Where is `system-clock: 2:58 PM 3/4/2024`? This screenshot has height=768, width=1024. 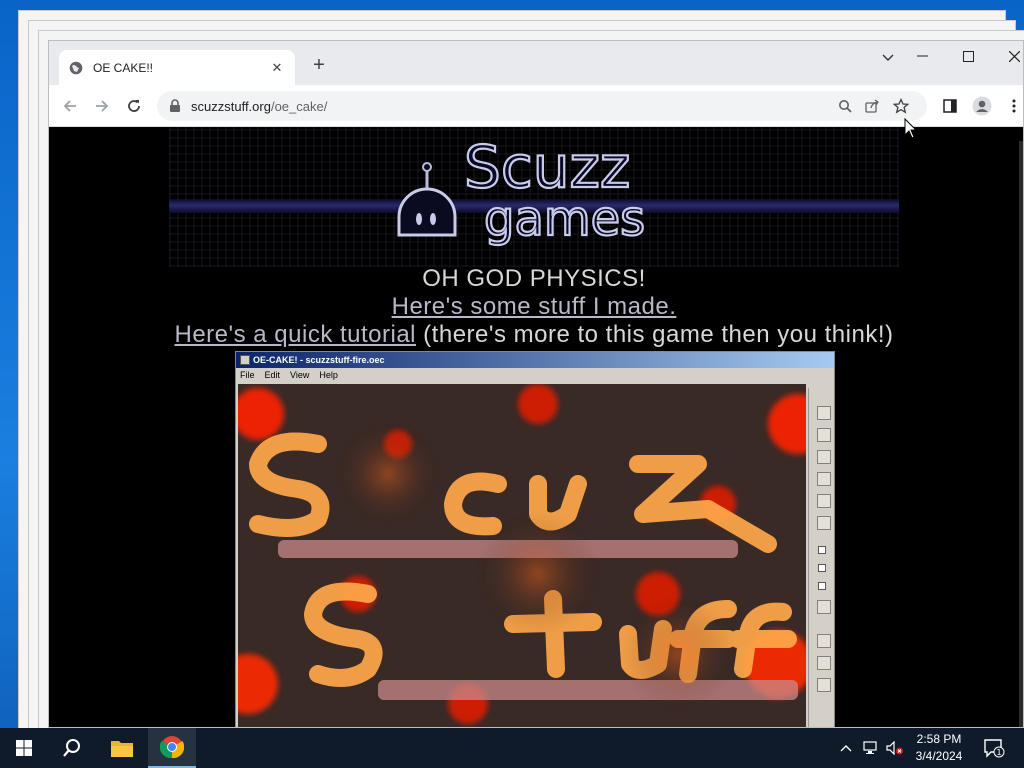 system-clock: 2:58 PM 3/4/2024 is located at coordinates (939, 748).